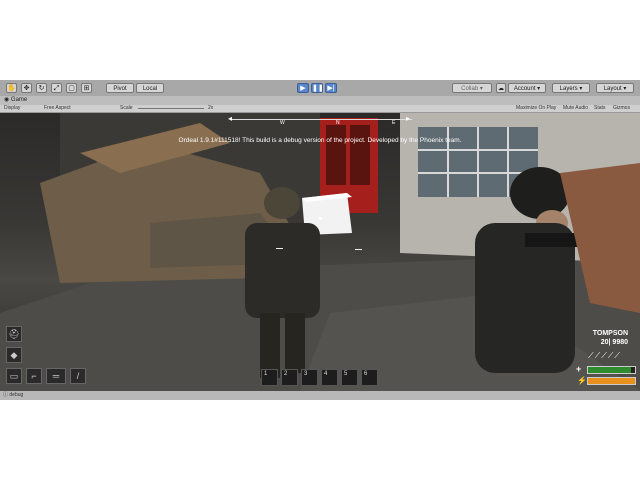 This screenshot has width=640, height=480. I want to click on compass-label-n: N, so click(338, 123).